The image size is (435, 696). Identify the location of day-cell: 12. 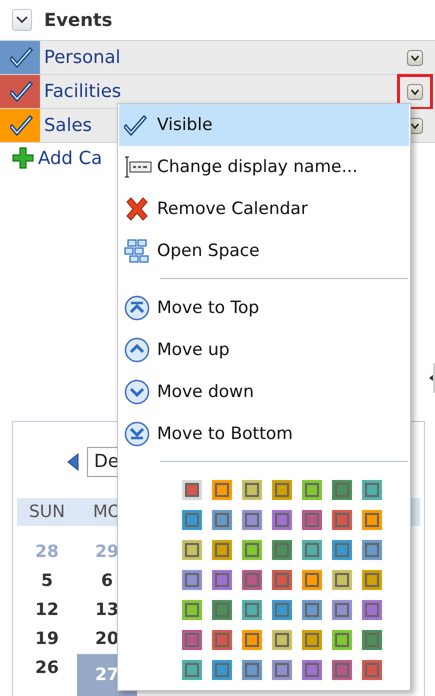
(47, 610).